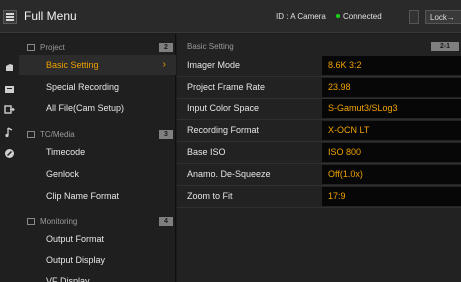  What do you see at coordinates (97, 108) in the screenshot?
I see `menu-item-all-file: All File(Cam Setup)` at bounding box center [97, 108].